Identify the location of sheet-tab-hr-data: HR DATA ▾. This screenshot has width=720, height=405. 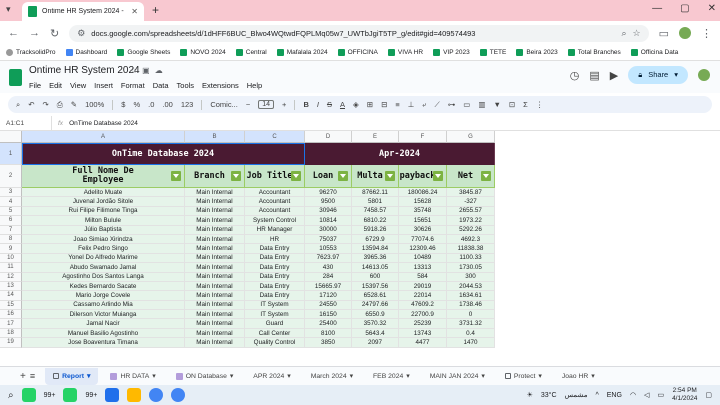
(132, 376).